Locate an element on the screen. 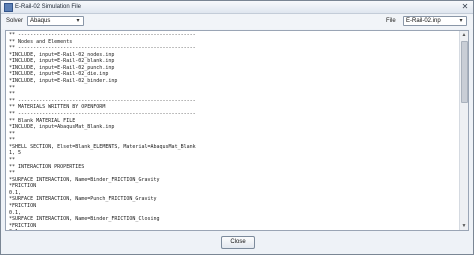 This screenshot has width=474, height=255. close-button: Close is located at coordinates (238, 242).